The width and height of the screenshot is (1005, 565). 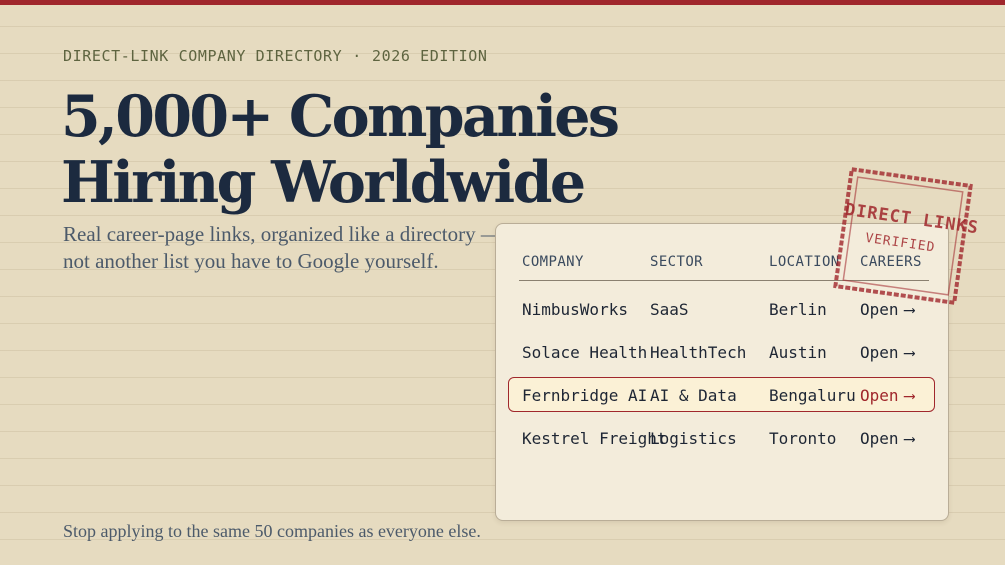 What do you see at coordinates (905, 236) in the screenshot?
I see `verified-stamp: DIRECT LINKS VERIFIED` at bounding box center [905, 236].